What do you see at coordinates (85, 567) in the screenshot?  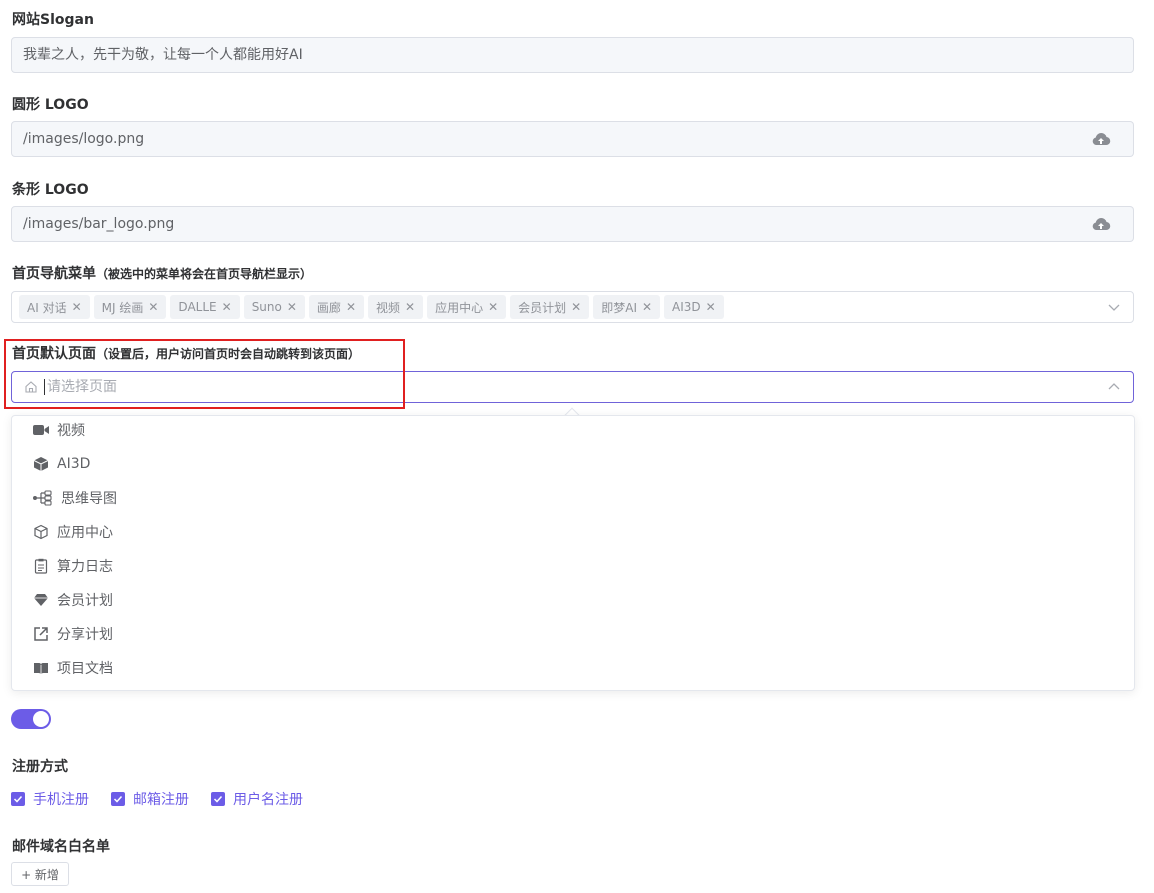 I see `option-label: 算力日志` at bounding box center [85, 567].